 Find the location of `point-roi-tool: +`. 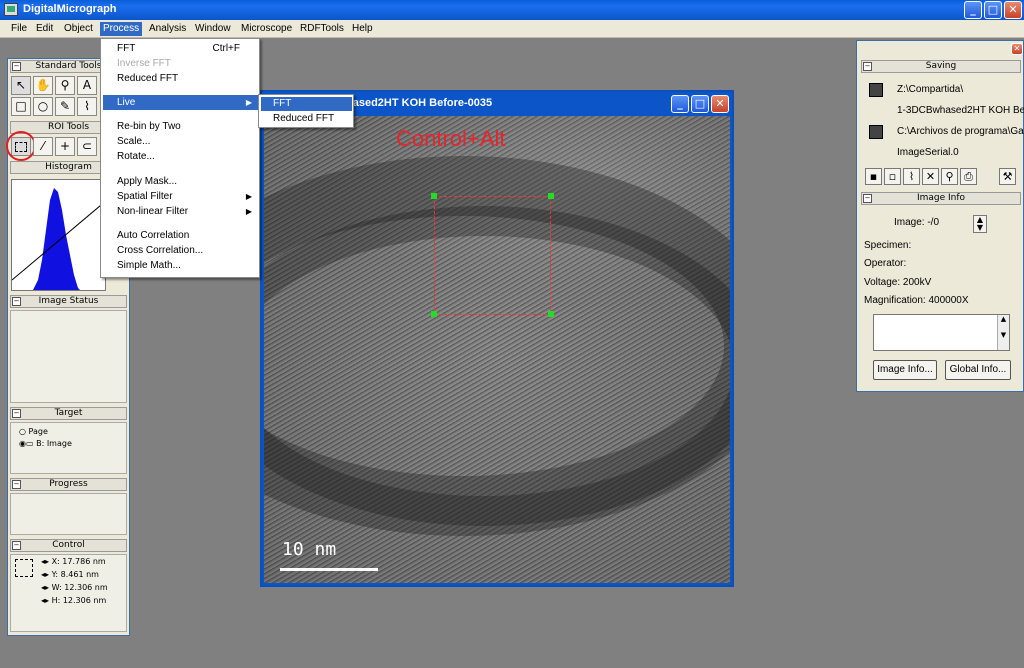

point-roi-tool: + is located at coordinates (65, 146).